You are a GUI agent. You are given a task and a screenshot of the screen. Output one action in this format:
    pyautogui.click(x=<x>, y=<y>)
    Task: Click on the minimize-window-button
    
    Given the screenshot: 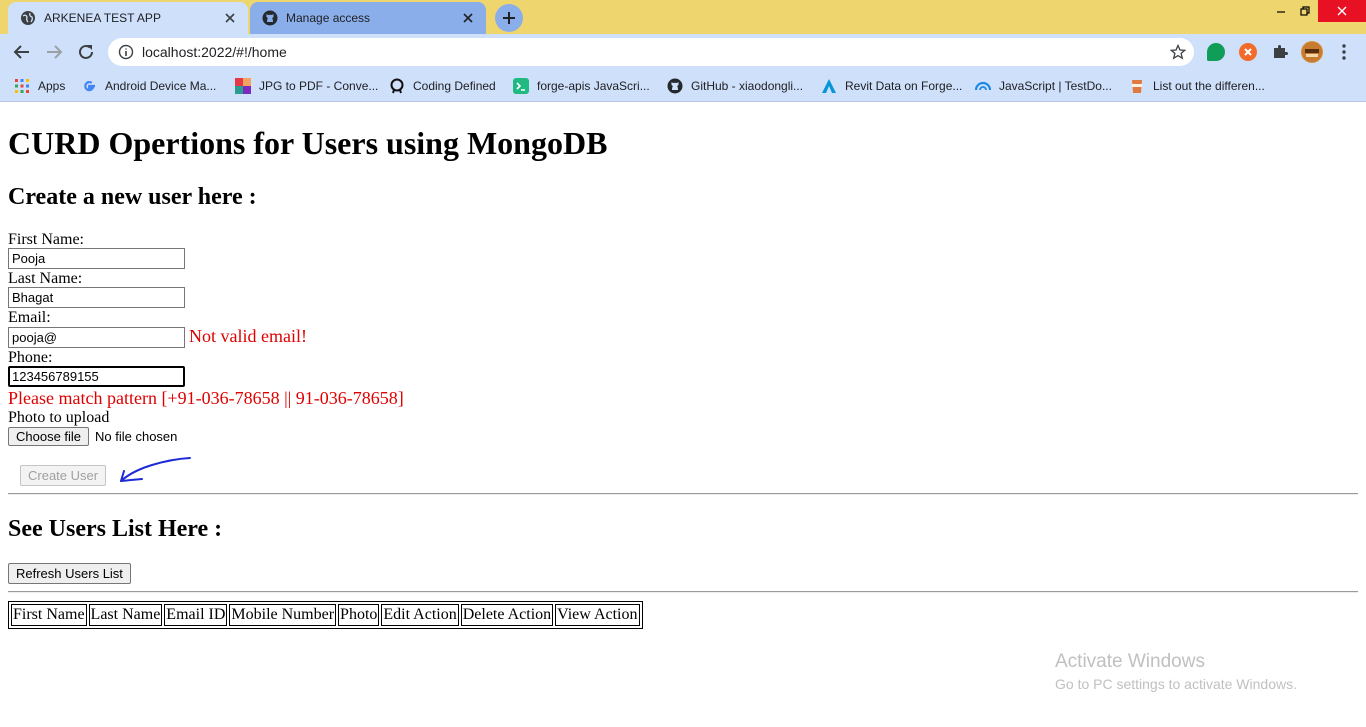 What is the action you would take?
    pyautogui.click(x=1281, y=11)
    